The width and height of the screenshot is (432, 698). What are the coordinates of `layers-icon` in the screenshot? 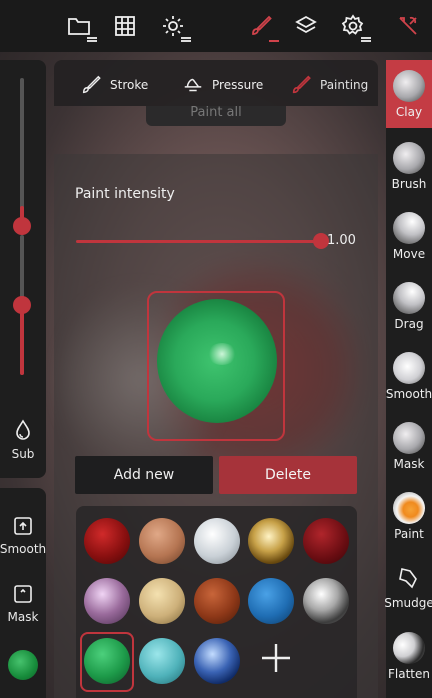 It's located at (306, 26).